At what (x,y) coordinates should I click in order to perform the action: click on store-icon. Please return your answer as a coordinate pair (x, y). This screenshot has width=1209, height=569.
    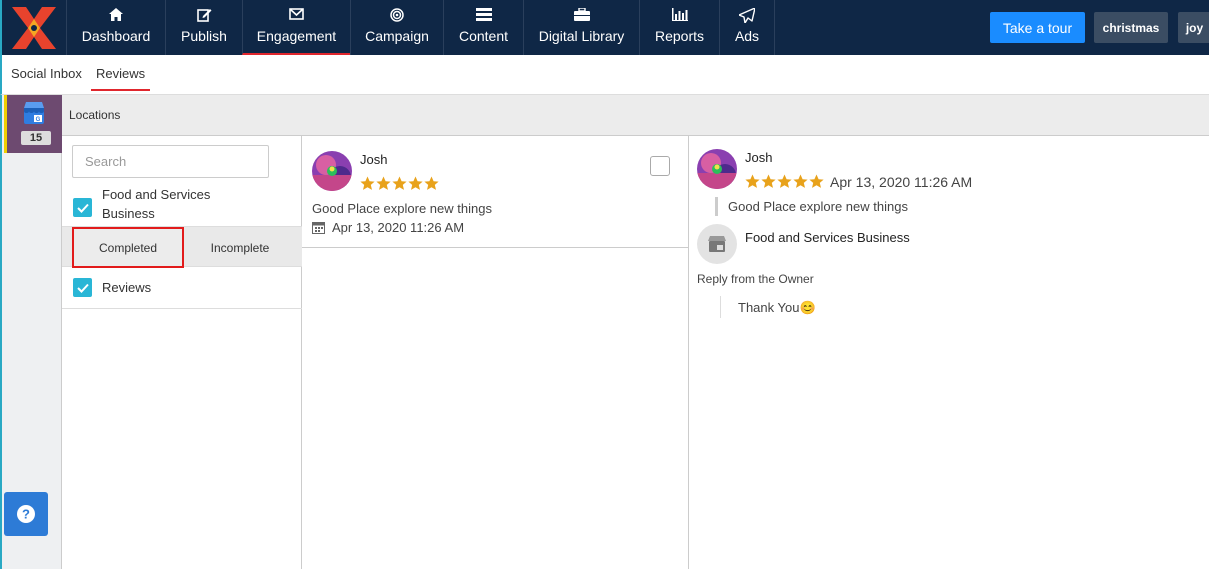
    Looking at the image, I should click on (717, 244).